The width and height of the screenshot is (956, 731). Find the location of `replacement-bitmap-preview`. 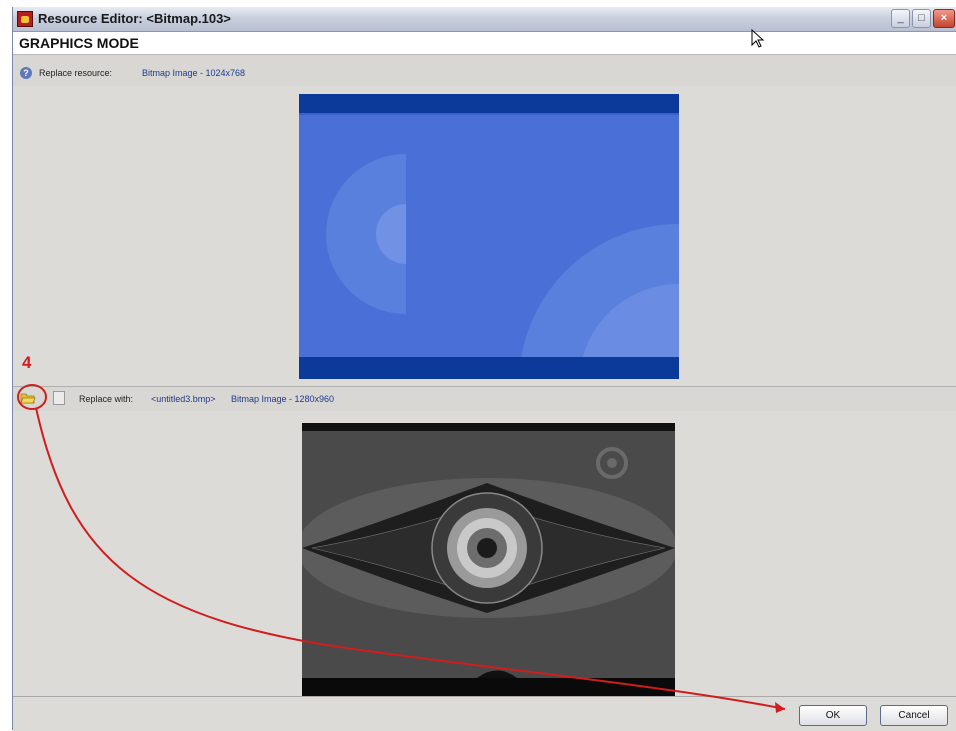

replacement-bitmap-preview is located at coordinates (488, 562).